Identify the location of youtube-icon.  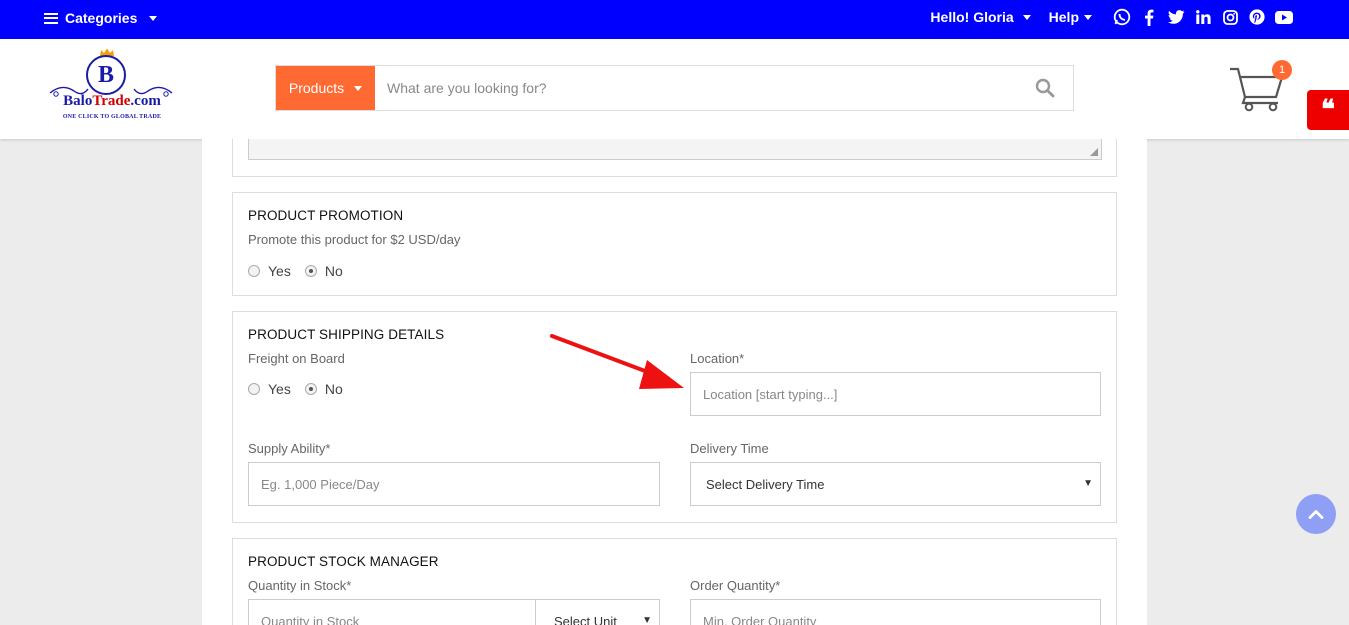
(1284, 17).